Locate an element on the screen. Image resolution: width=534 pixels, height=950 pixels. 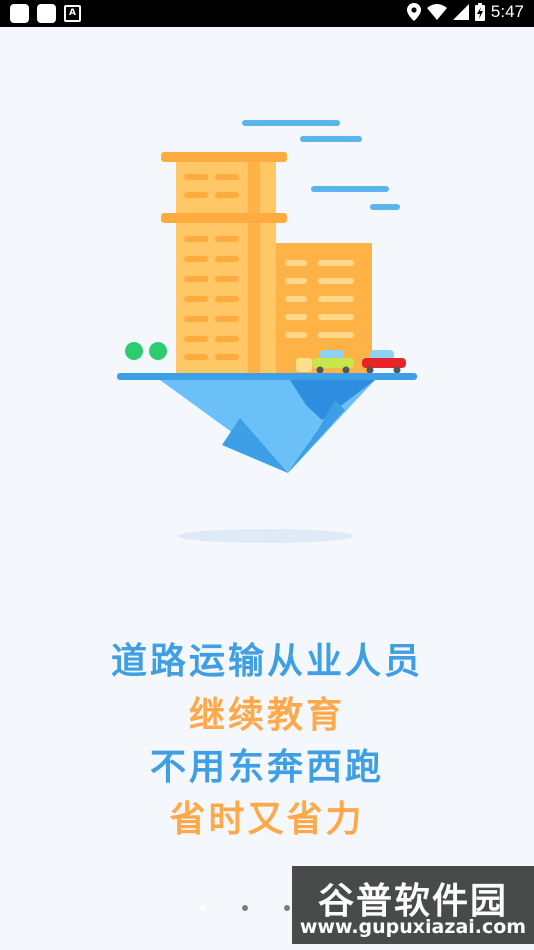
page-indicator is located at coordinates (245, 908).